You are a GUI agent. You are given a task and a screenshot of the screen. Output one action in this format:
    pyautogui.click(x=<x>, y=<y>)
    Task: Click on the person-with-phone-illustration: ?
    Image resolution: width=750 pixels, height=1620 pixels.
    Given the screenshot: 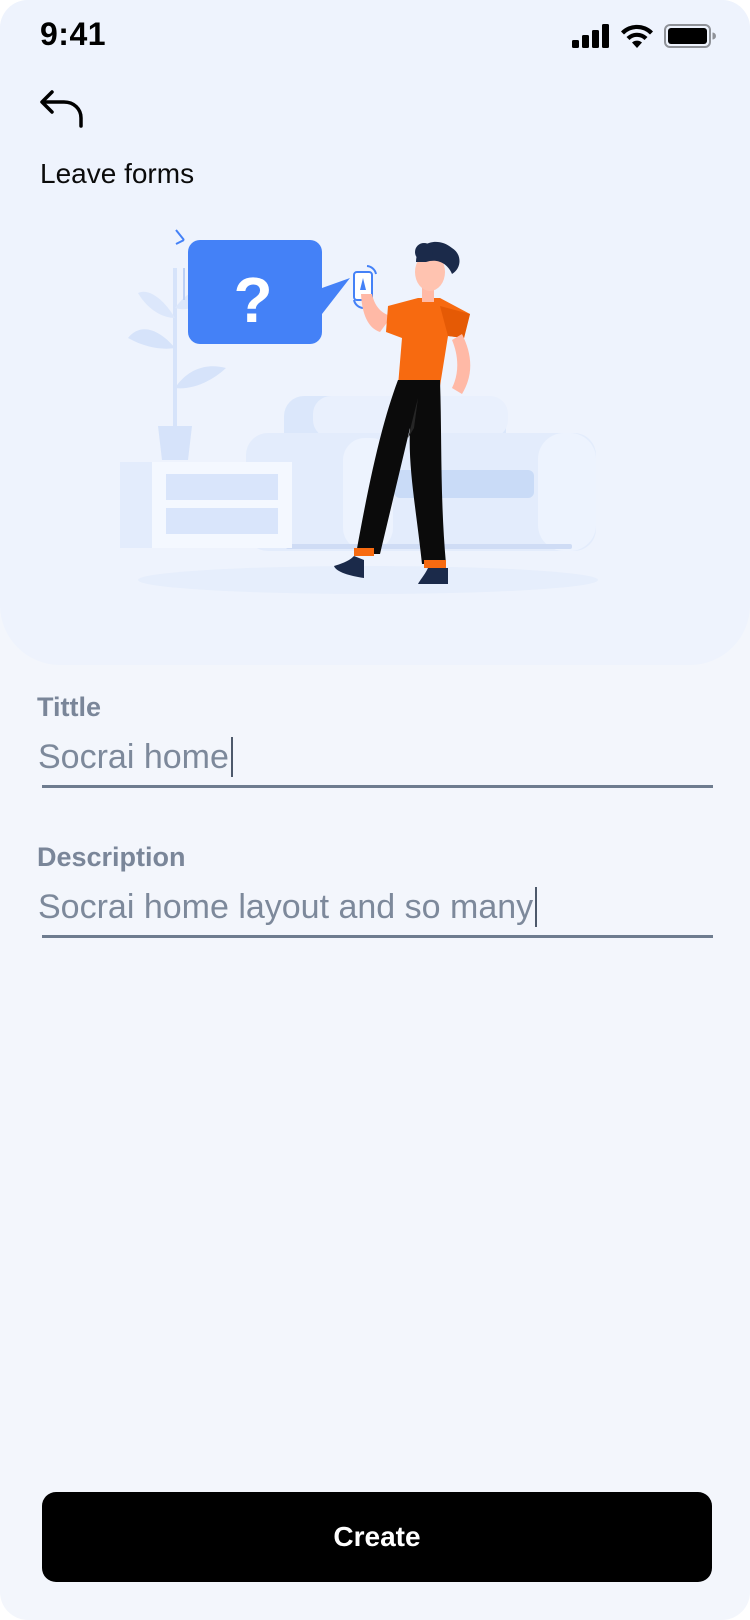 What is the action you would take?
    pyautogui.click(x=359, y=411)
    